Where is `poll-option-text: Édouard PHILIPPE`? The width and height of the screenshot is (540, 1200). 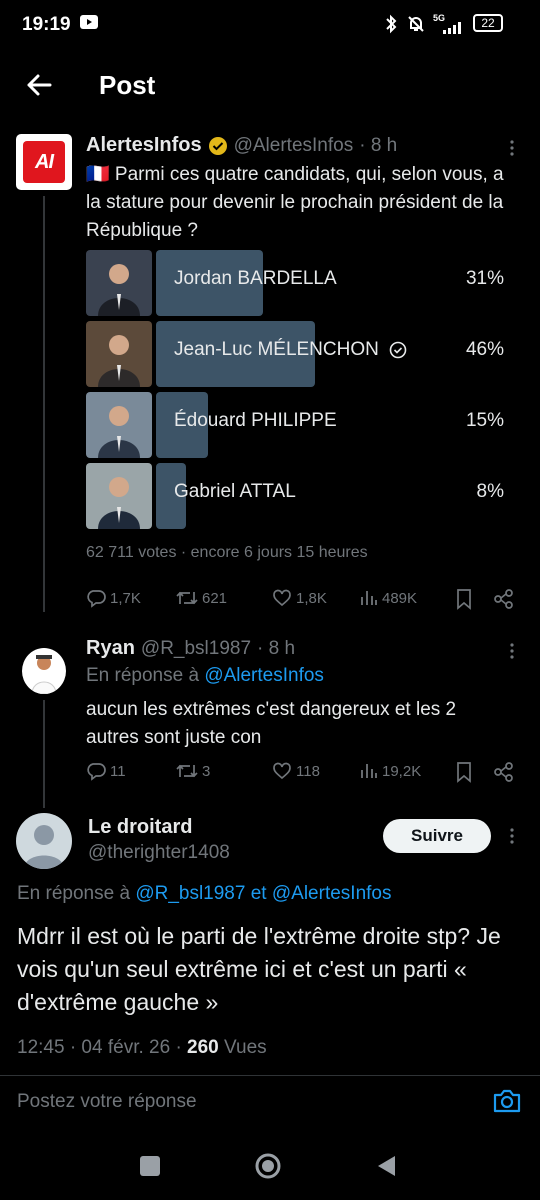
poll-option-text: Édouard PHILIPPE is located at coordinates (255, 420).